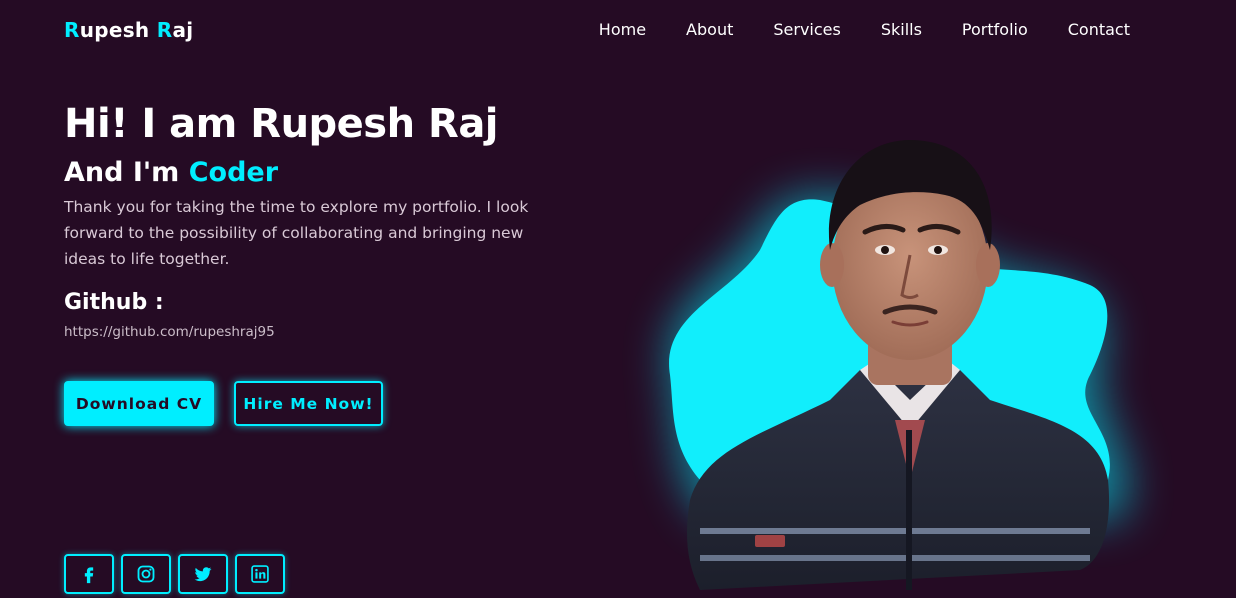  I want to click on social-links, so click(174, 574).